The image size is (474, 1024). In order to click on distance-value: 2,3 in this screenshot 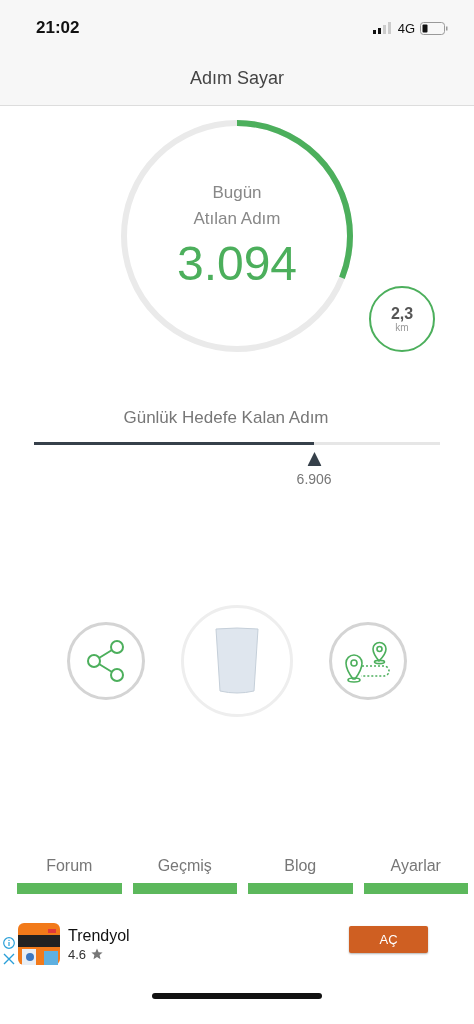, I will do `click(402, 313)`.